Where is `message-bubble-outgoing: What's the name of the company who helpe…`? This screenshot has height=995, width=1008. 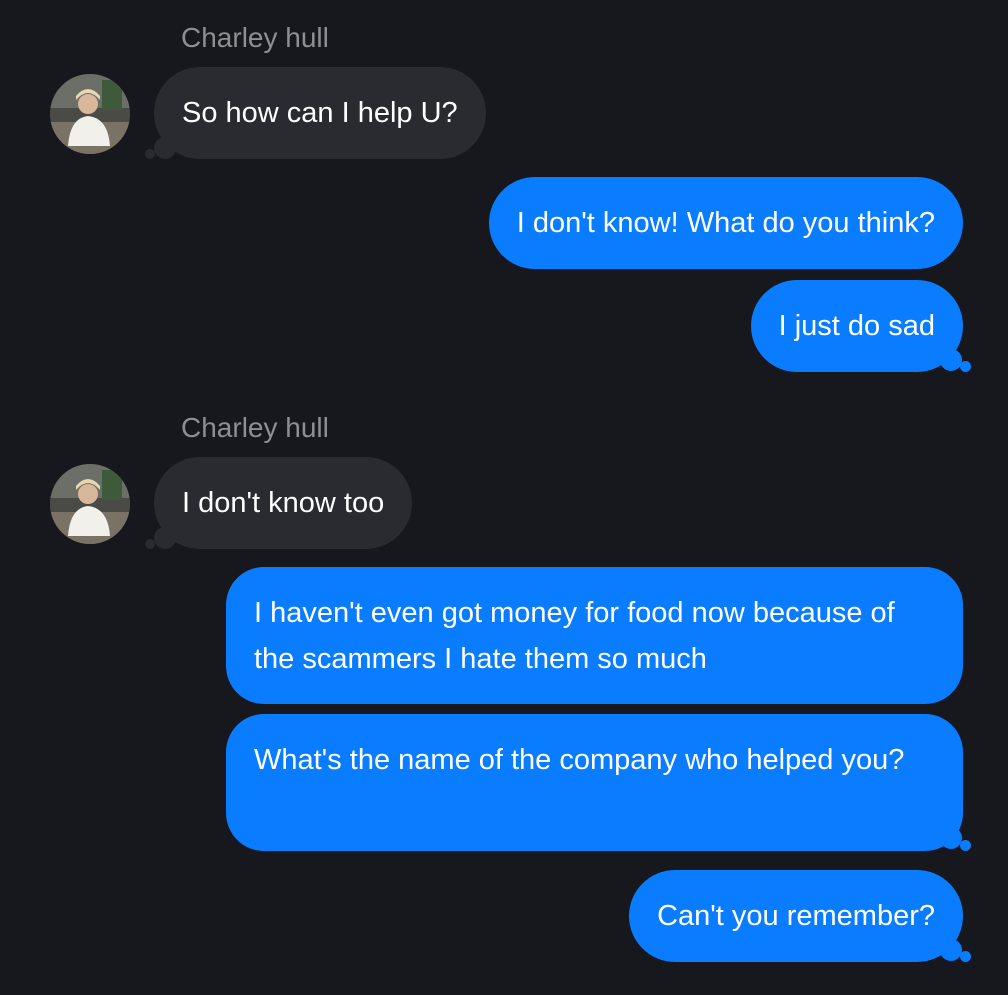 message-bubble-outgoing: What's the name of the company who helpe… is located at coordinates (594, 782).